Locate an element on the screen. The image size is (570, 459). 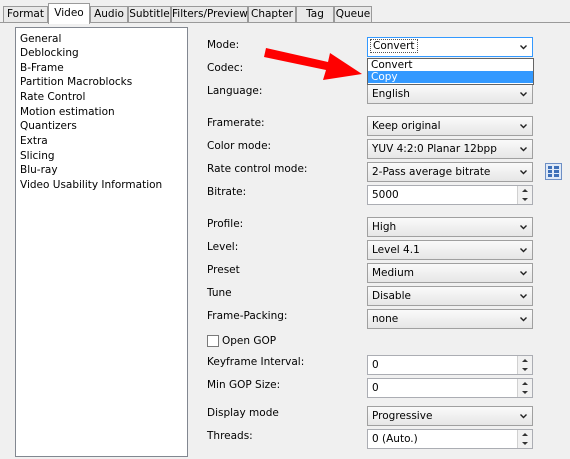
mode-label: Mode: is located at coordinates (223, 45).